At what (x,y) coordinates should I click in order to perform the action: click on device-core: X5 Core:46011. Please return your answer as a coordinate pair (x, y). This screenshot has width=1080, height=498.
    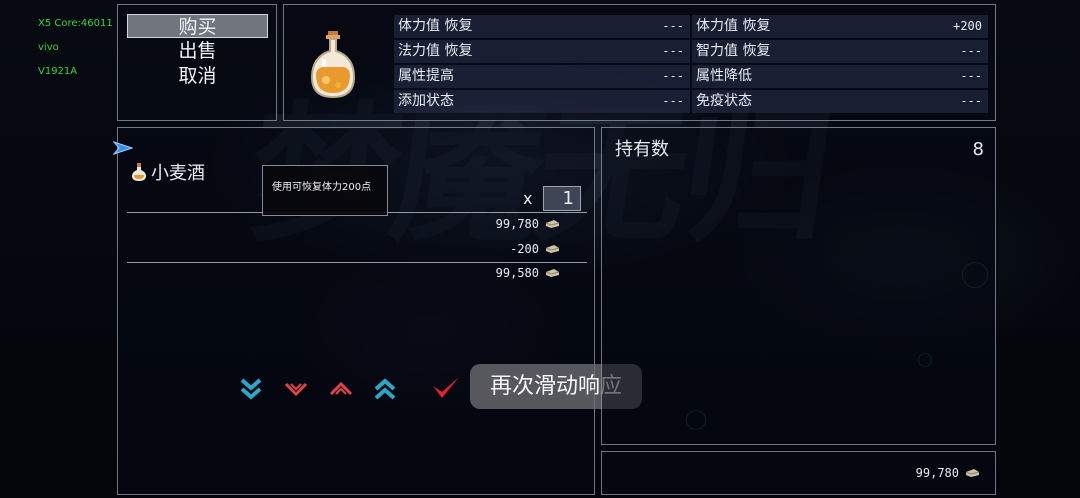
    Looking at the image, I should click on (75, 23).